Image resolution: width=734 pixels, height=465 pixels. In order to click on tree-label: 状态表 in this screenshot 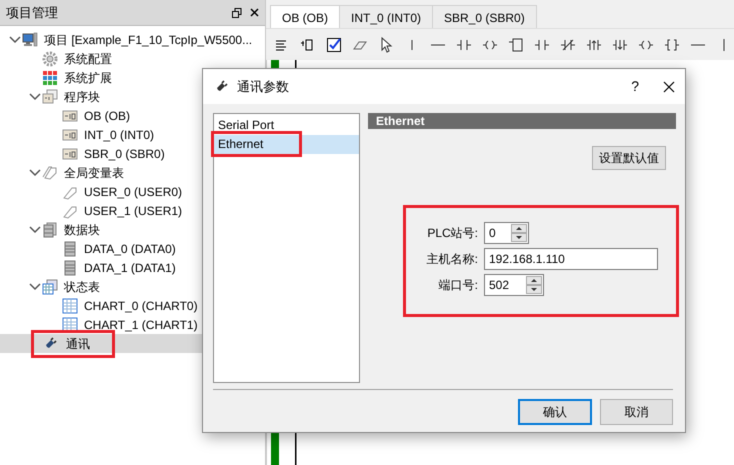, I will do `click(82, 287)`.